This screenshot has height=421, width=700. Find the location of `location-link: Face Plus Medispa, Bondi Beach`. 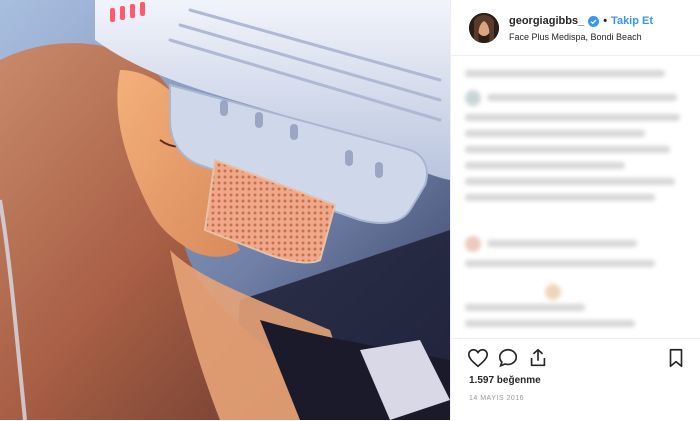

location-link: Face Plus Medispa, Bondi Beach is located at coordinates (575, 37).